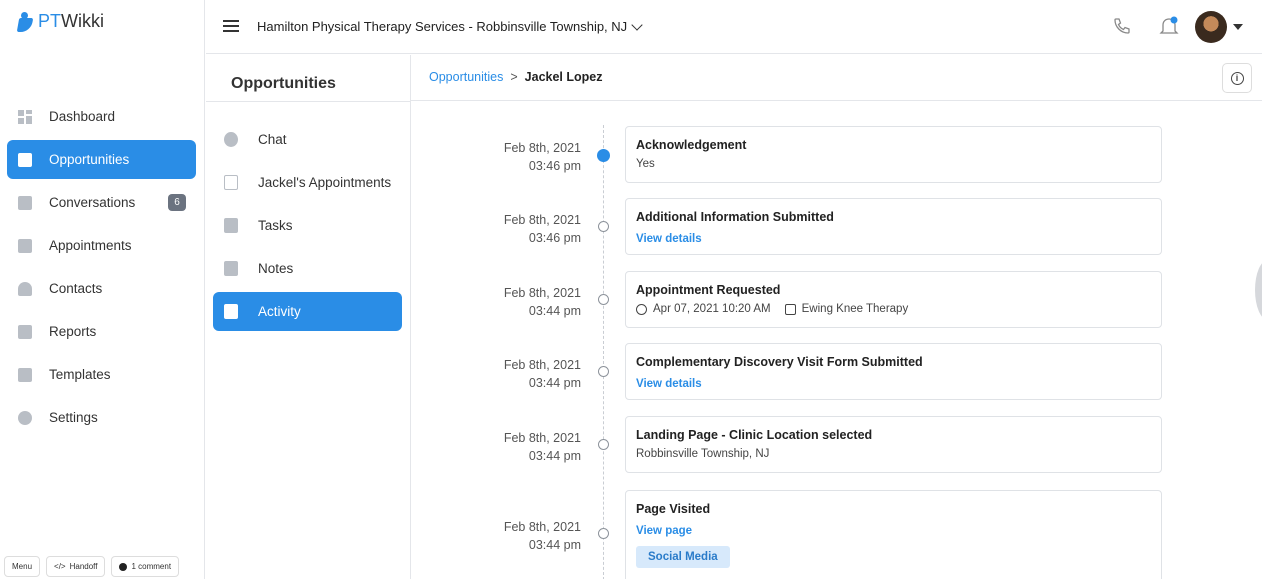 Image resolution: width=1262 pixels, height=579 pixels. Describe the element at coordinates (855, 309) in the screenshot. I see `appointment-location: Ewing Knee Therapy` at that location.